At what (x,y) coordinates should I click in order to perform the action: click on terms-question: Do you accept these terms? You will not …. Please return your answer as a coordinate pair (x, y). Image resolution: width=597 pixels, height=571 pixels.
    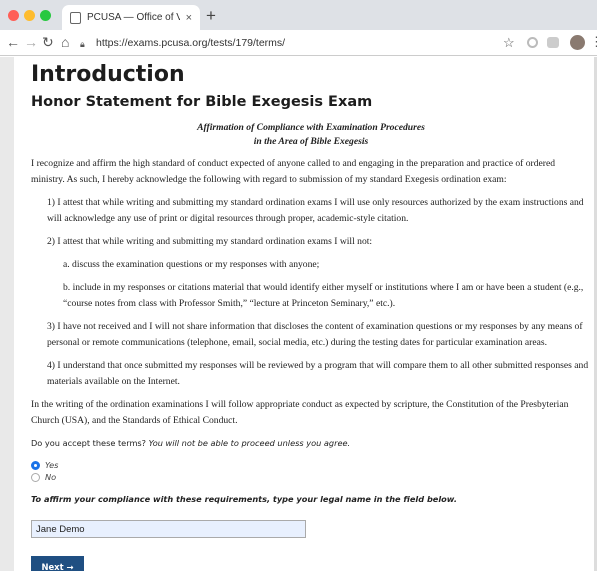
    Looking at the image, I should click on (312, 443).